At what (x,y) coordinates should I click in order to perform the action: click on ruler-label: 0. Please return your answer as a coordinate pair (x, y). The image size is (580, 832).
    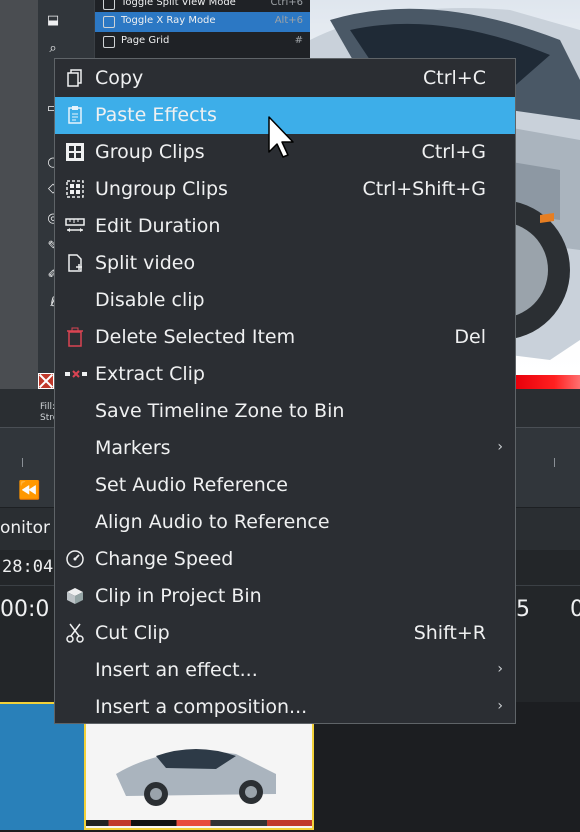
    Looking at the image, I should click on (575, 609).